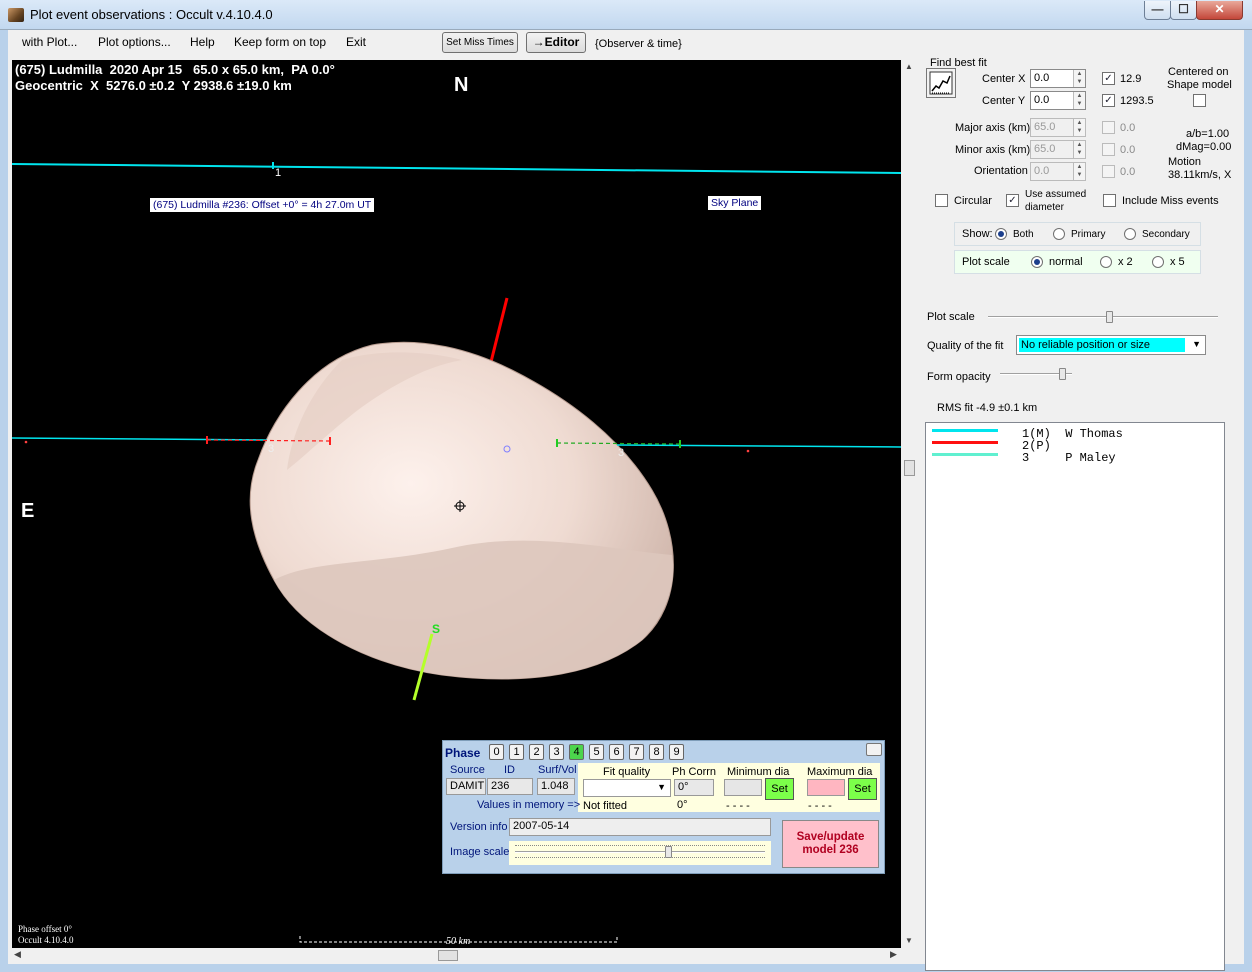 The image size is (1252, 972). I want to click on scroll-right-icon: ▶, so click(893, 954).